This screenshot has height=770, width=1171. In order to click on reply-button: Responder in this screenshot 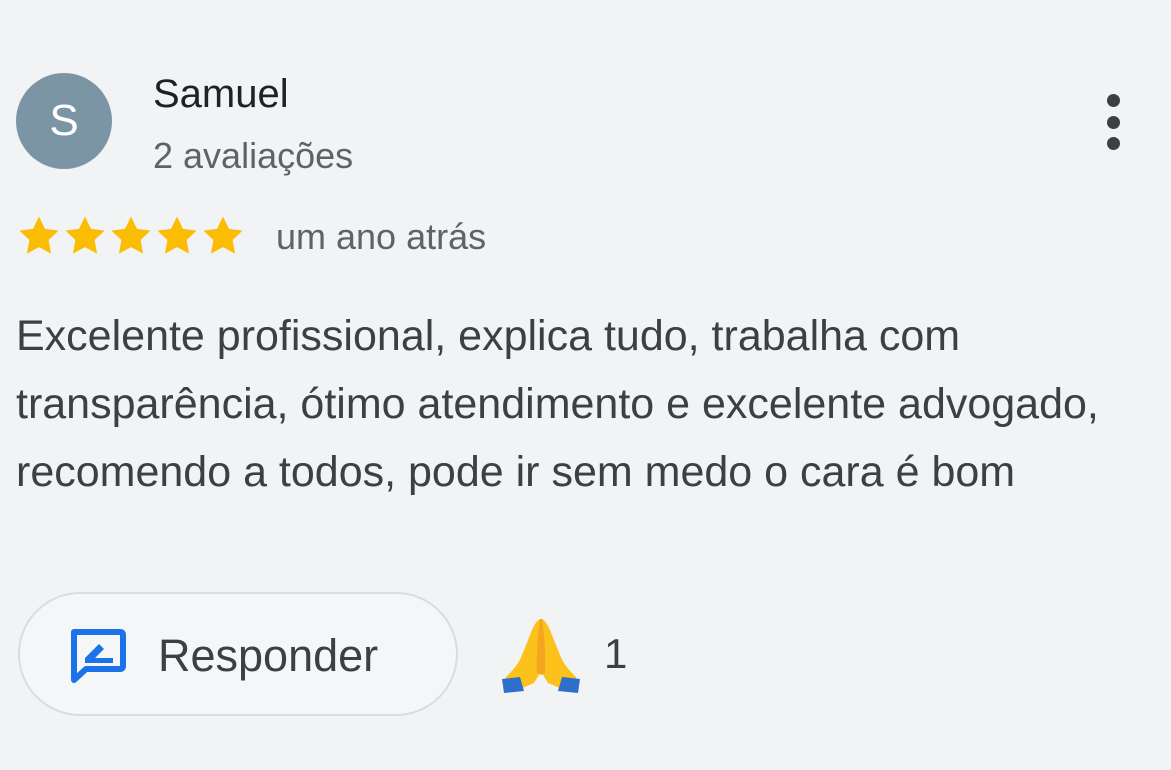, I will do `click(238, 654)`.